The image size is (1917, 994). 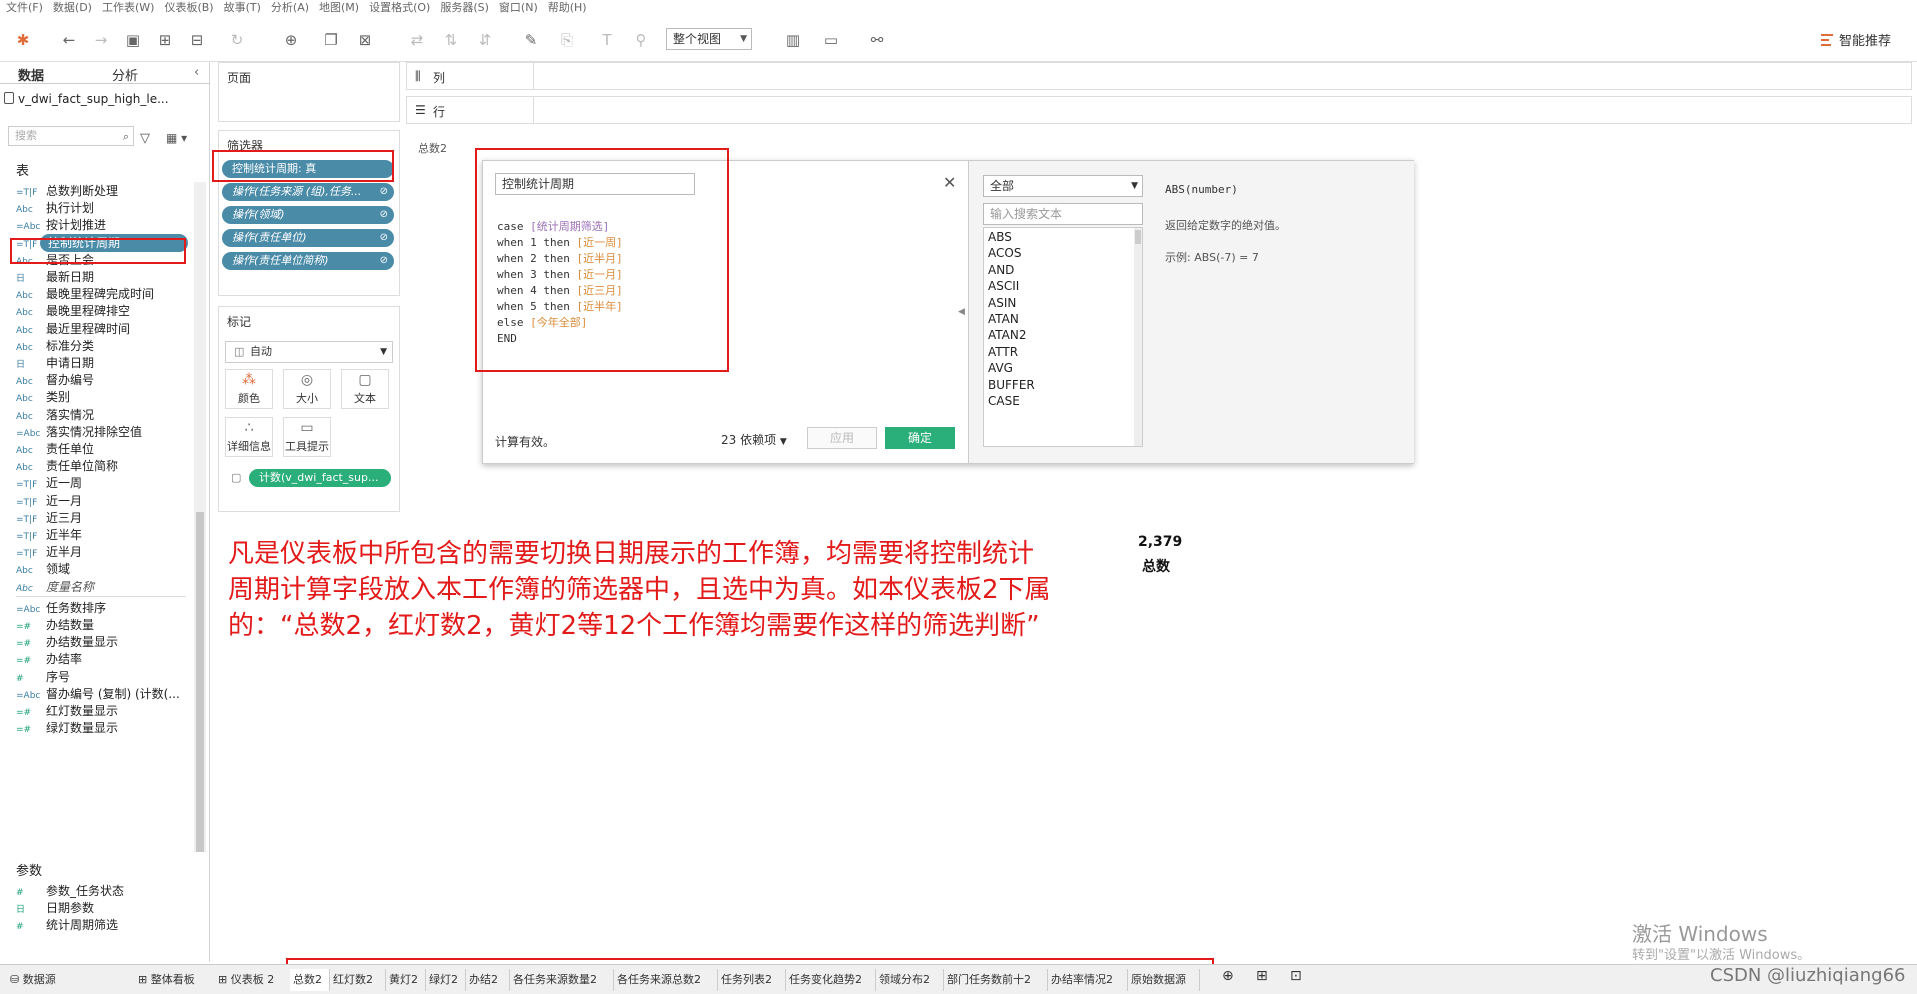 What do you see at coordinates (793, 40) in the screenshot?
I see `show-cards-icon: ▥` at bounding box center [793, 40].